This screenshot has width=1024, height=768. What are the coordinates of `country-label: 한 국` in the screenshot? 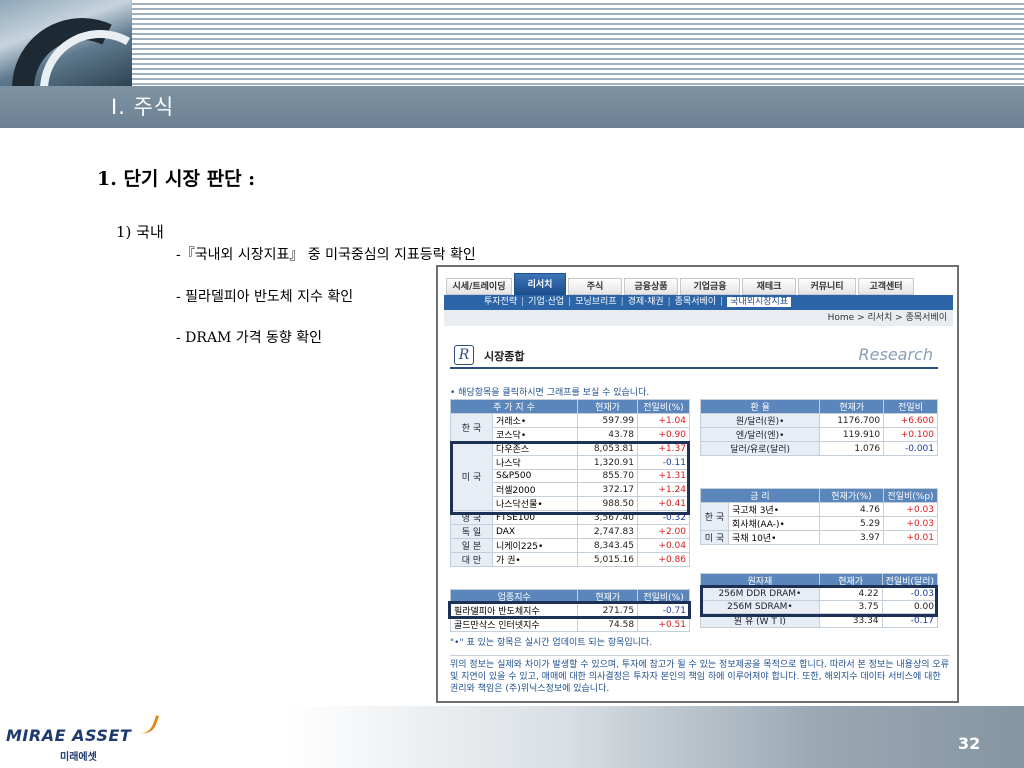 It's located at (714, 516).